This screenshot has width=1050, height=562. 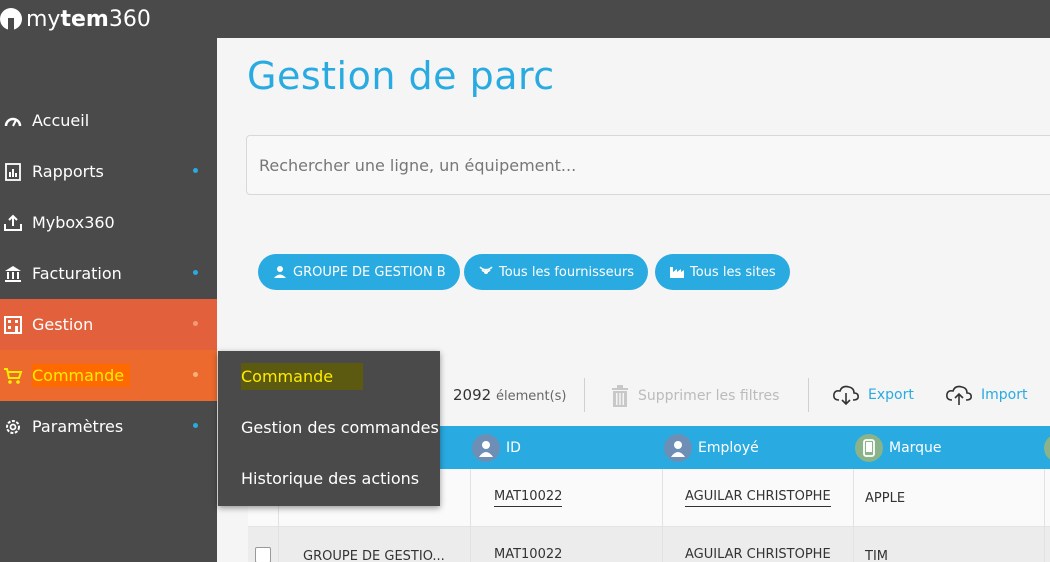 I want to click on row-checkbox, so click(x=263, y=554).